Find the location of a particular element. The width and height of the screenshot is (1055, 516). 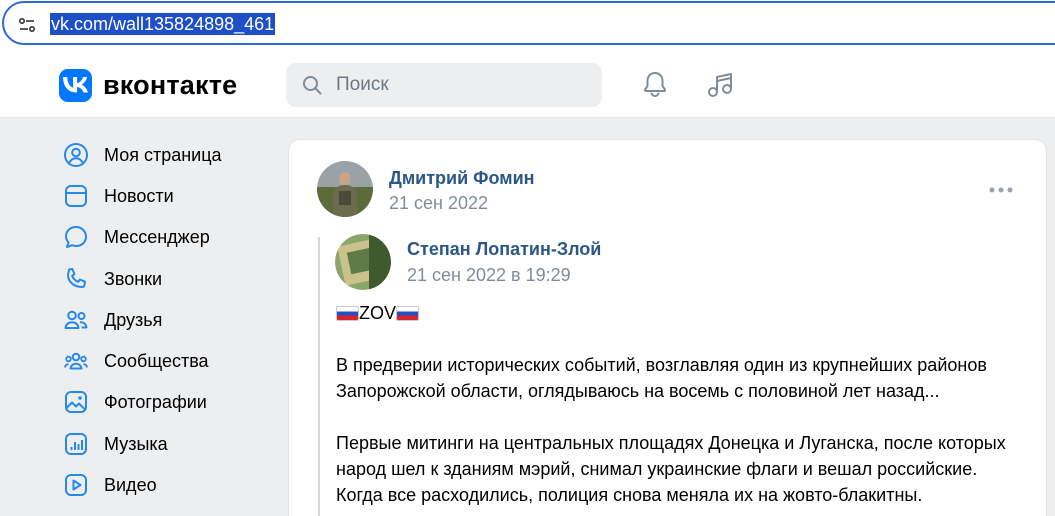

site-header: вконтакте Поиск is located at coordinates (527, 84).